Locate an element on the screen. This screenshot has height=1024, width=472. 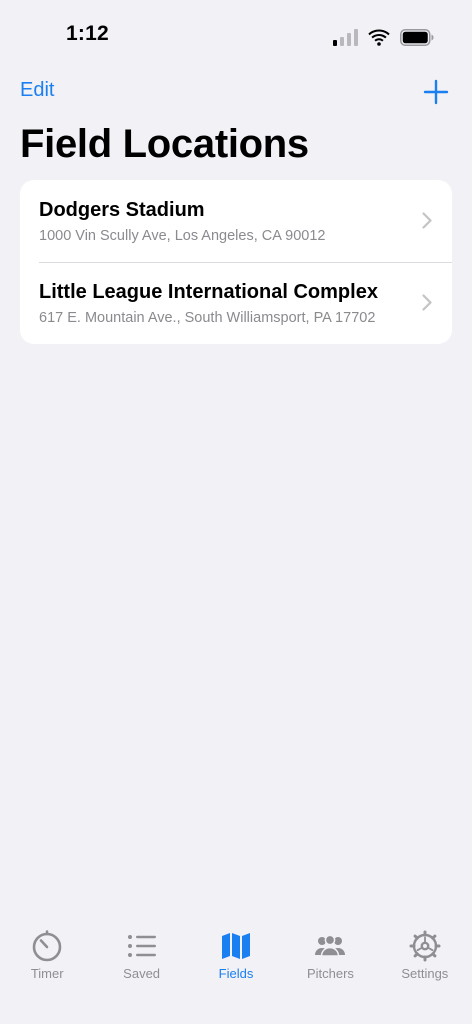
tab-label: Pitchers is located at coordinates (330, 973).